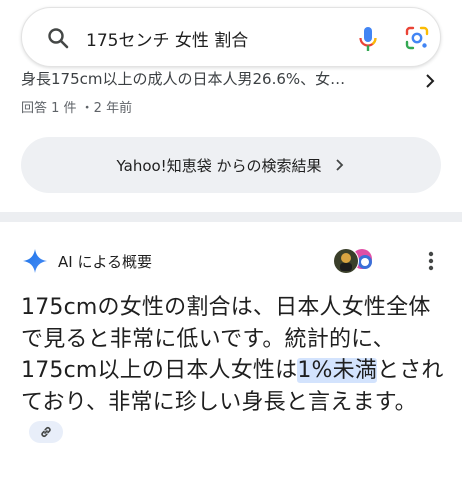 This screenshot has width=462, height=480. I want to click on ai-overview-header: AI による概要, so click(232, 261).